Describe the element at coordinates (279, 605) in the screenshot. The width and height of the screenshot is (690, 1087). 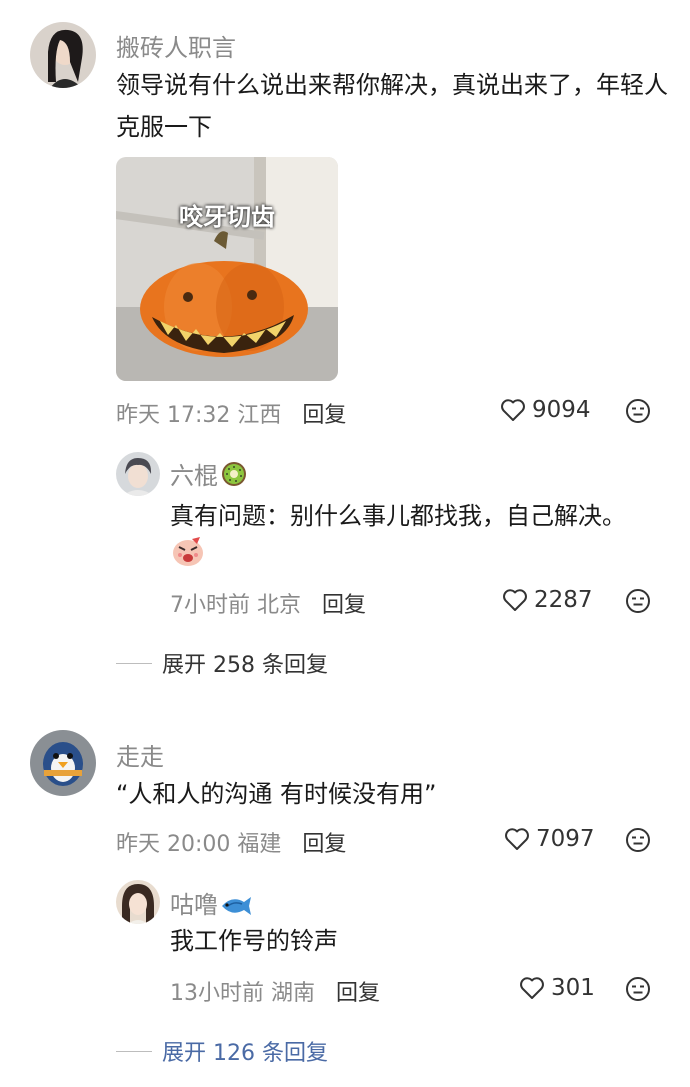
I see `reply-location: 北京` at that location.